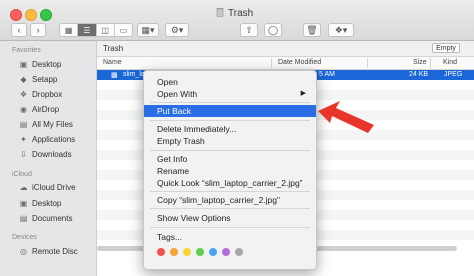  I want to click on minimize-button, so click(31, 15).